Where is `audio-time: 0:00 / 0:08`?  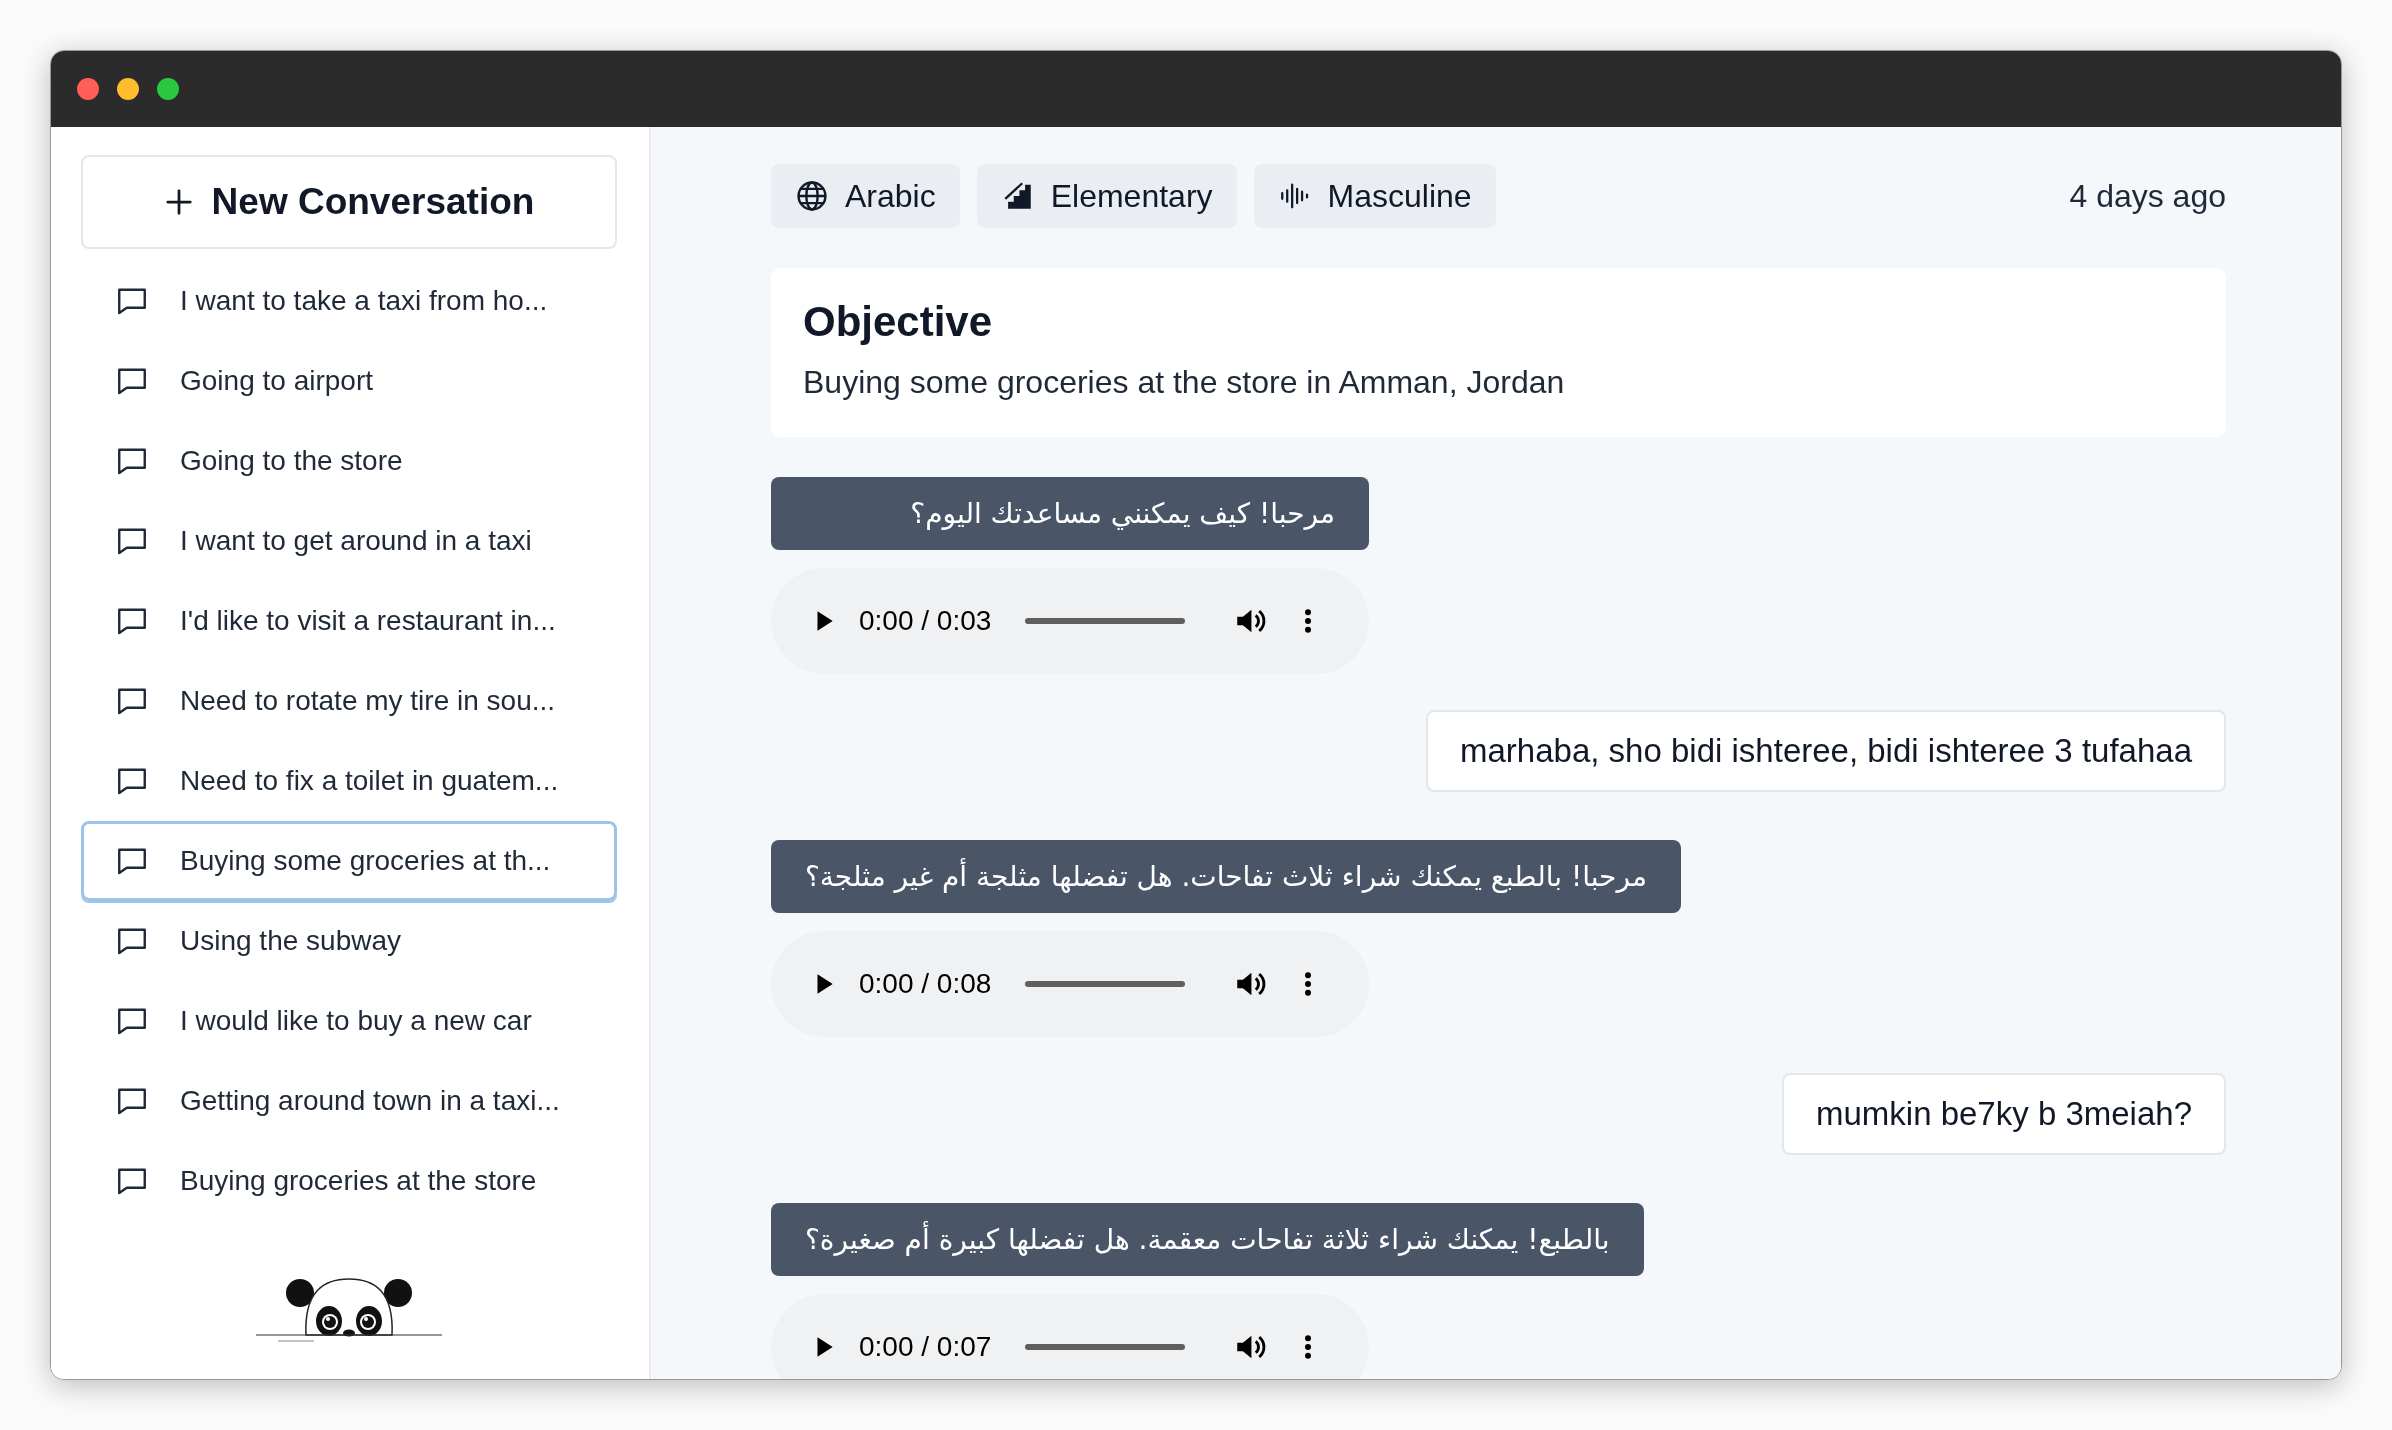
audio-time: 0:00 / 0:08 is located at coordinates (925, 984).